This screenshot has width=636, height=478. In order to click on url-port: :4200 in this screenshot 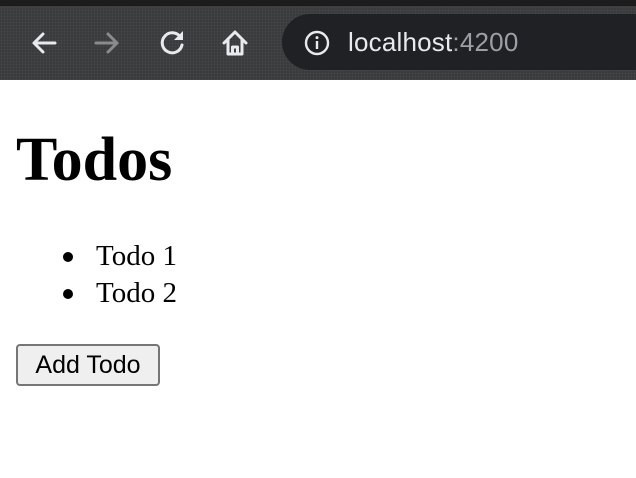, I will do `click(485, 42)`.